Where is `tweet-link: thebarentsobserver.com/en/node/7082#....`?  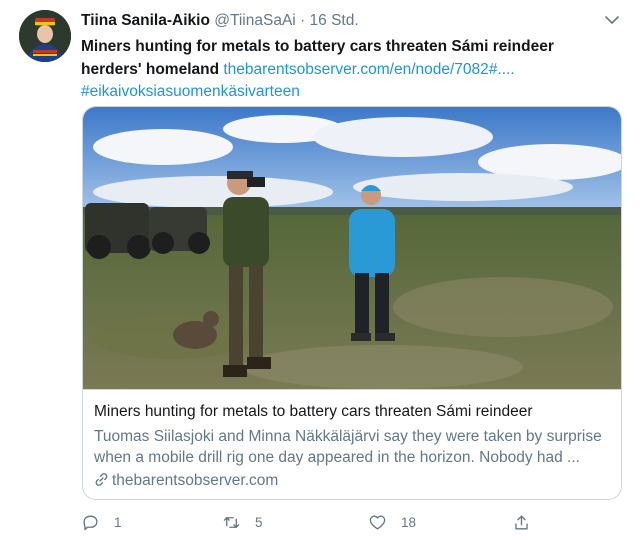 tweet-link: thebarentsobserver.com/en/node/7082#.... is located at coordinates (368, 69).